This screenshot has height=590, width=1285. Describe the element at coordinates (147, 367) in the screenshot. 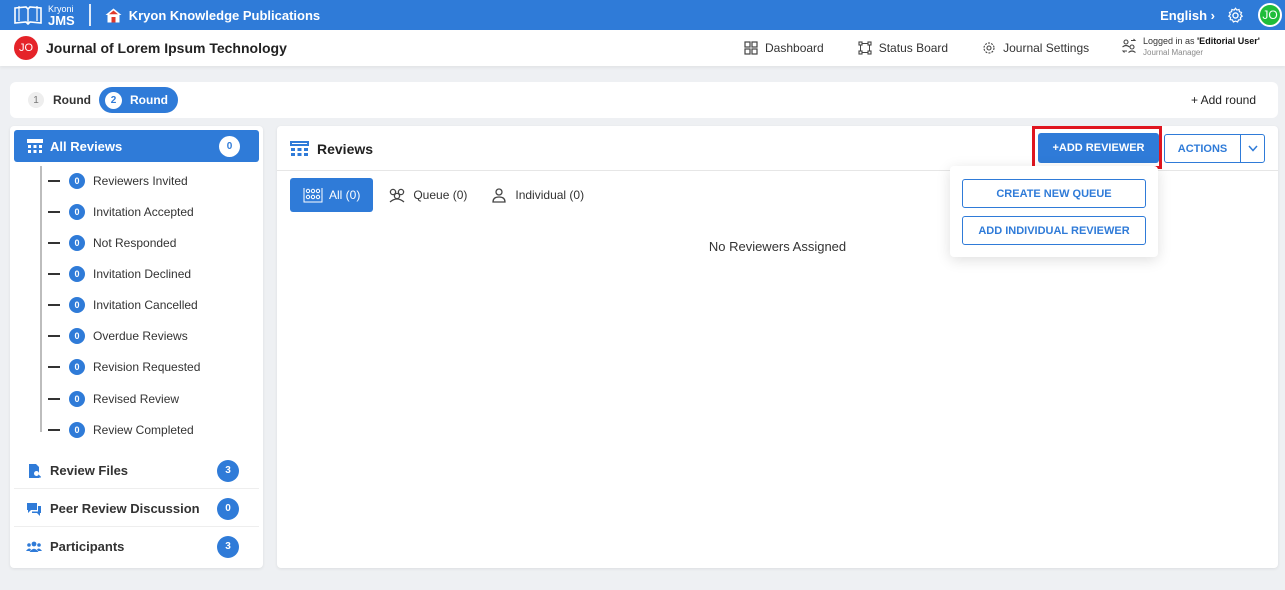

I see `sub-item-label: Revision Requested` at that location.